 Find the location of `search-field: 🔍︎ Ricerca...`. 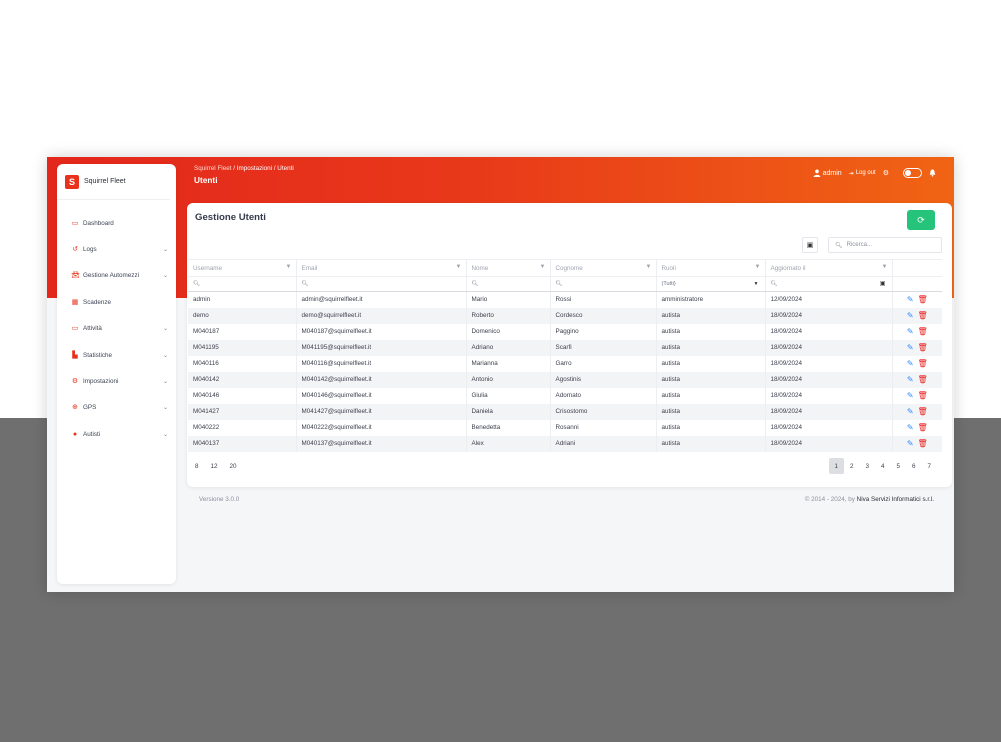

search-field: 🔍︎ Ricerca... is located at coordinates (885, 245).